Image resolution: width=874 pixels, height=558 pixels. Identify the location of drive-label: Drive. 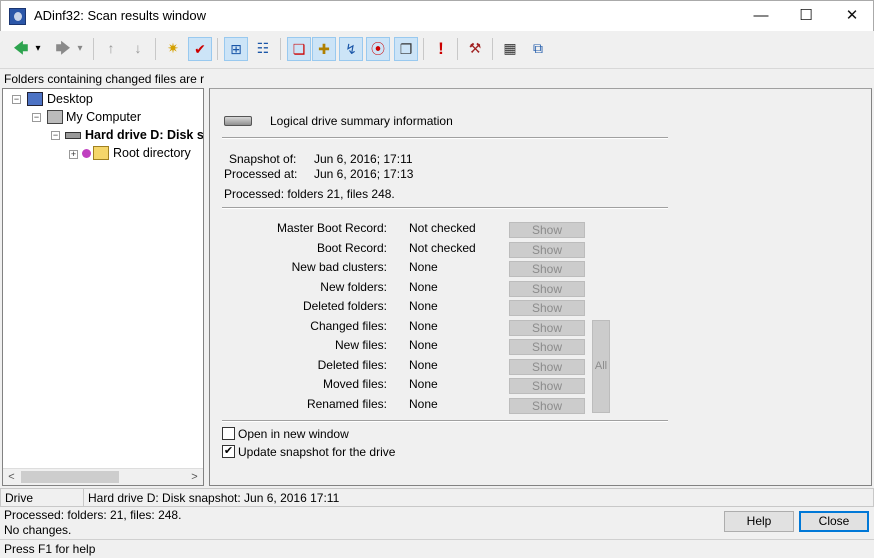
(42, 497).